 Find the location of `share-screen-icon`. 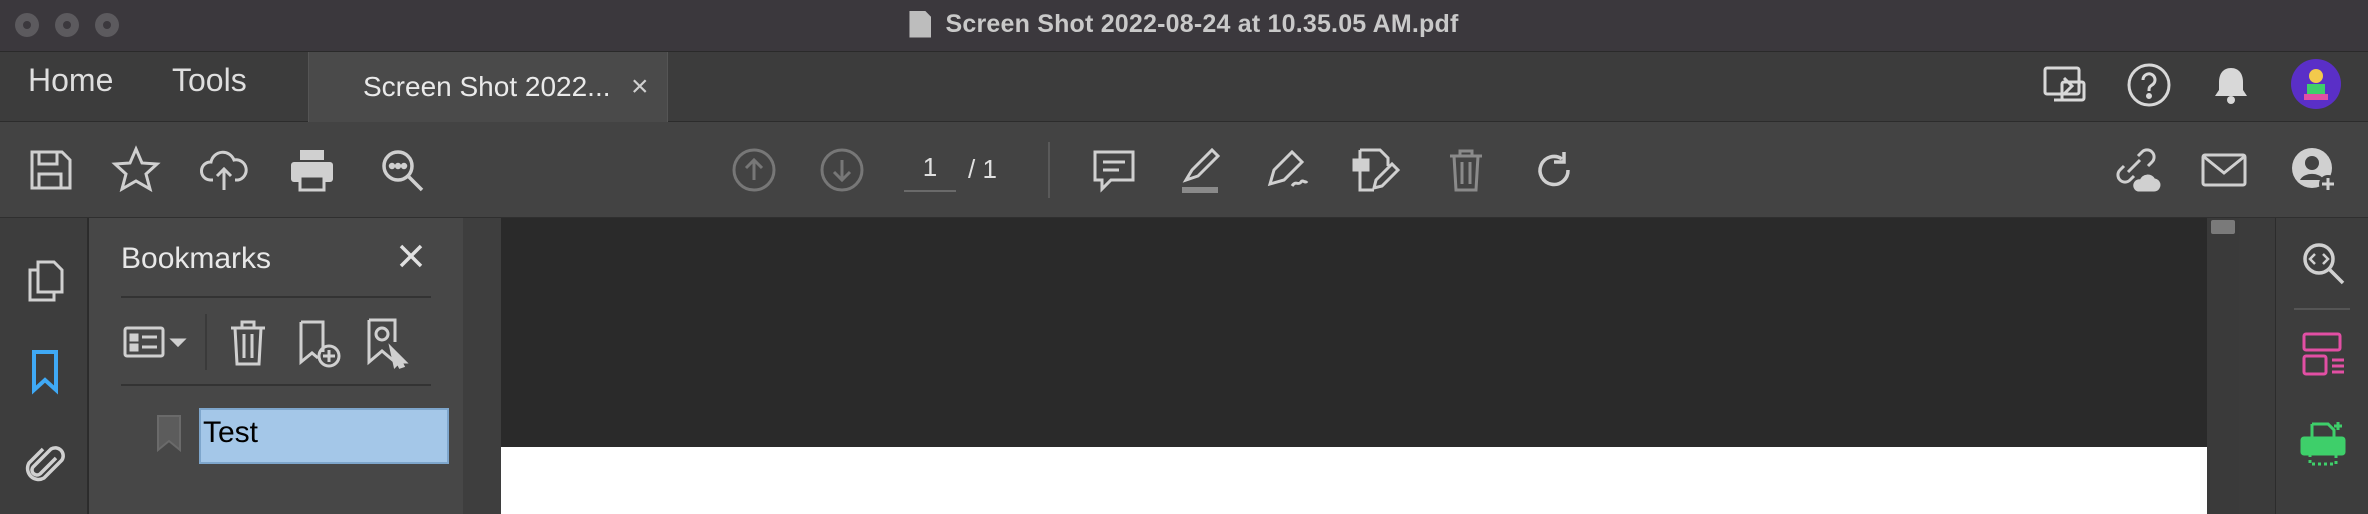

share-screen-icon is located at coordinates (2065, 87).